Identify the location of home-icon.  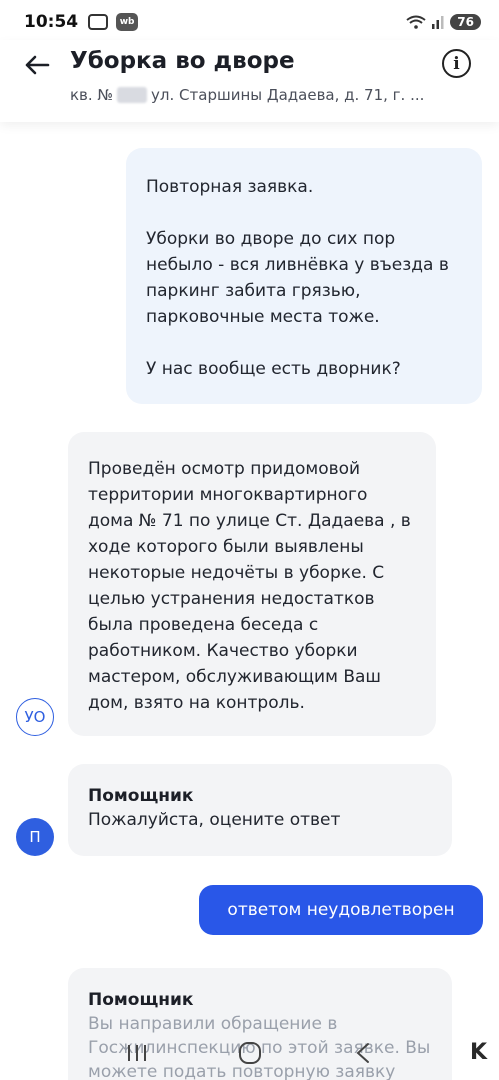
(249, 1053).